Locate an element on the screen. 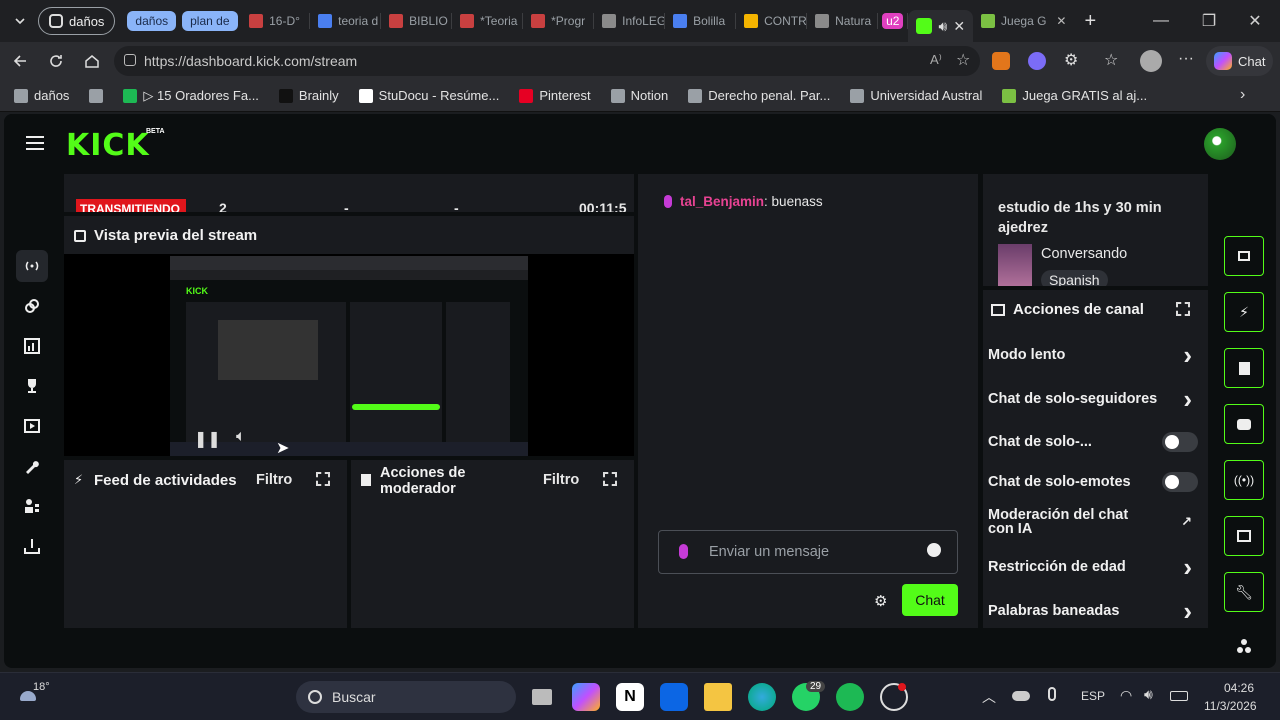 The height and width of the screenshot is (720, 1280). tab-list-chevron-icon is located at coordinates (20, 21).